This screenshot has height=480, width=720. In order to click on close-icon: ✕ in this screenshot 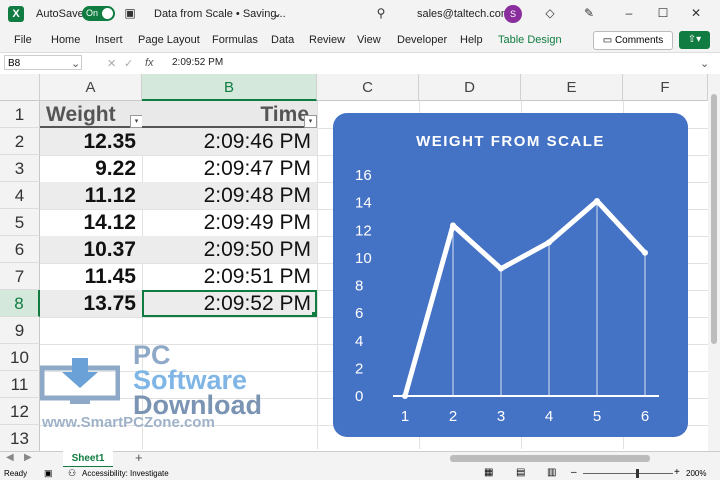, I will do `click(696, 13)`.